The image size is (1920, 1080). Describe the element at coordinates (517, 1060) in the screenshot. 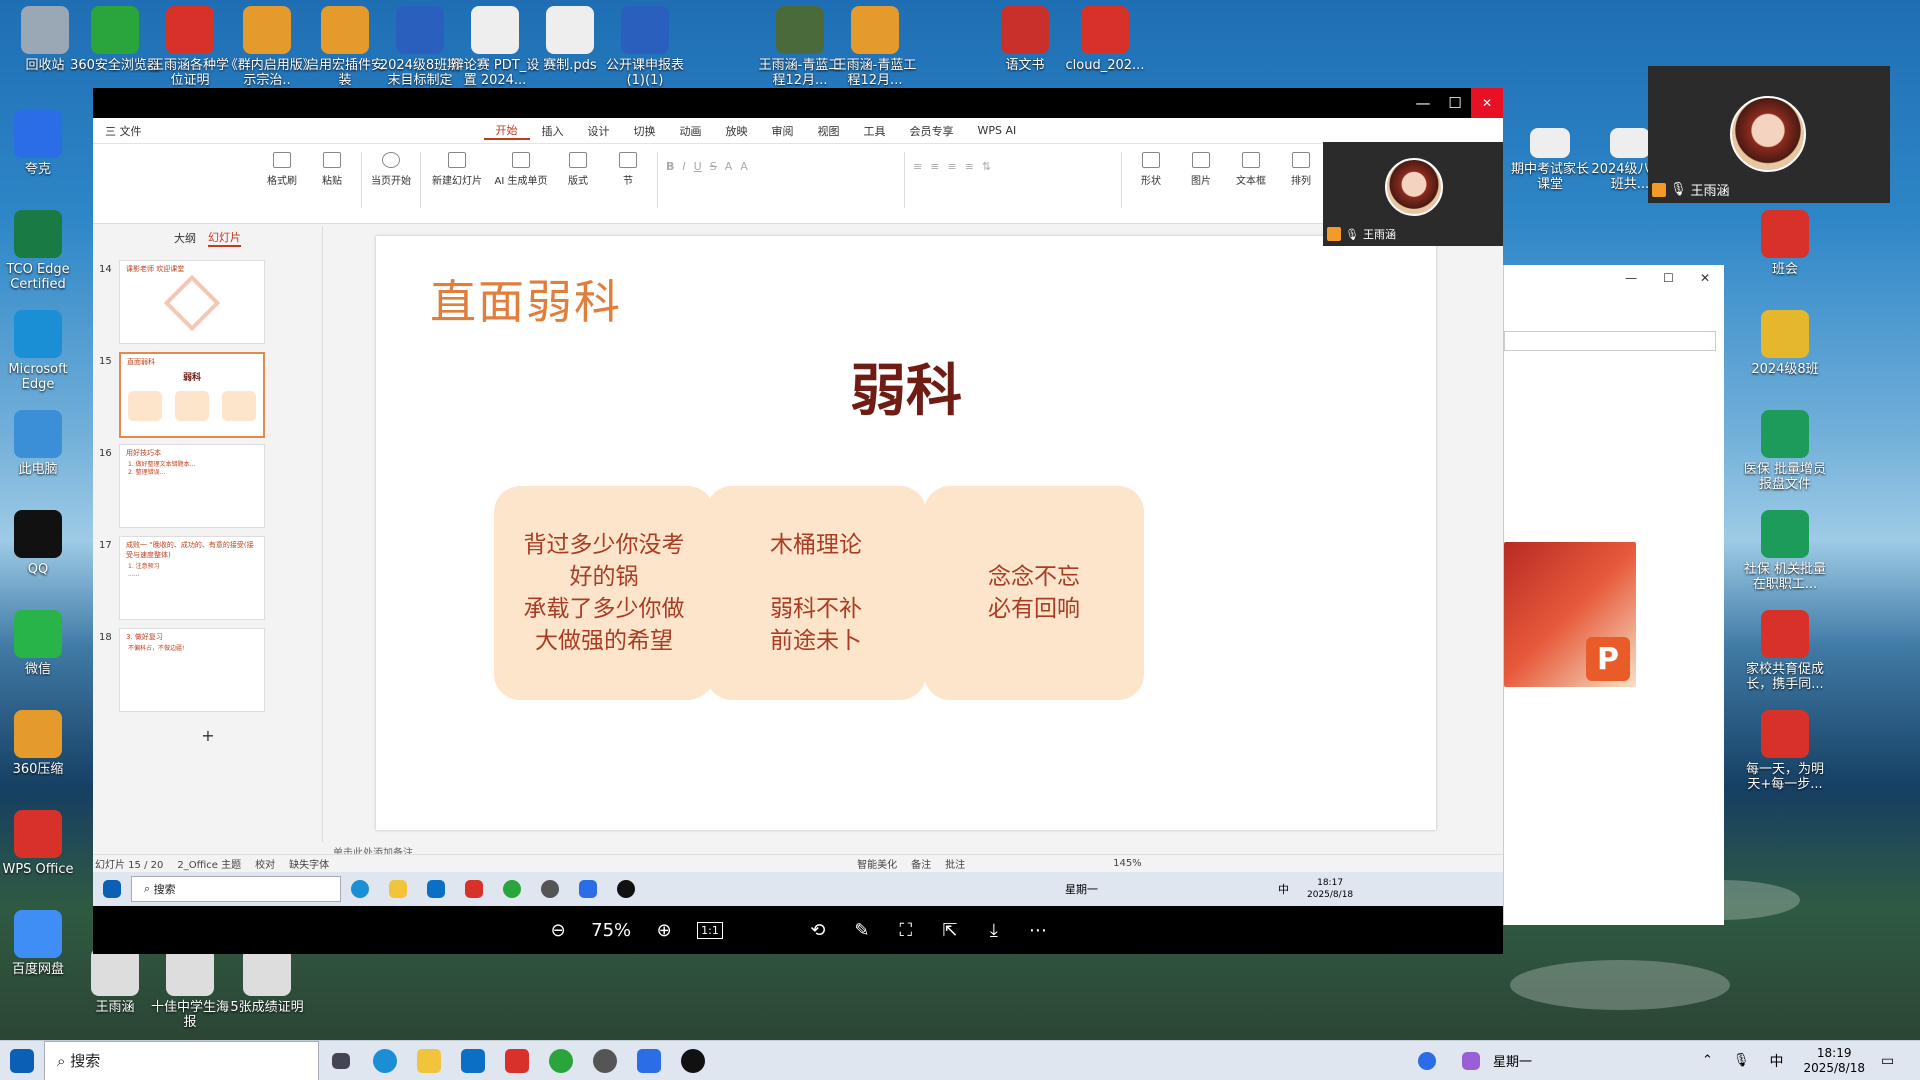

I see `wps-icon` at that location.